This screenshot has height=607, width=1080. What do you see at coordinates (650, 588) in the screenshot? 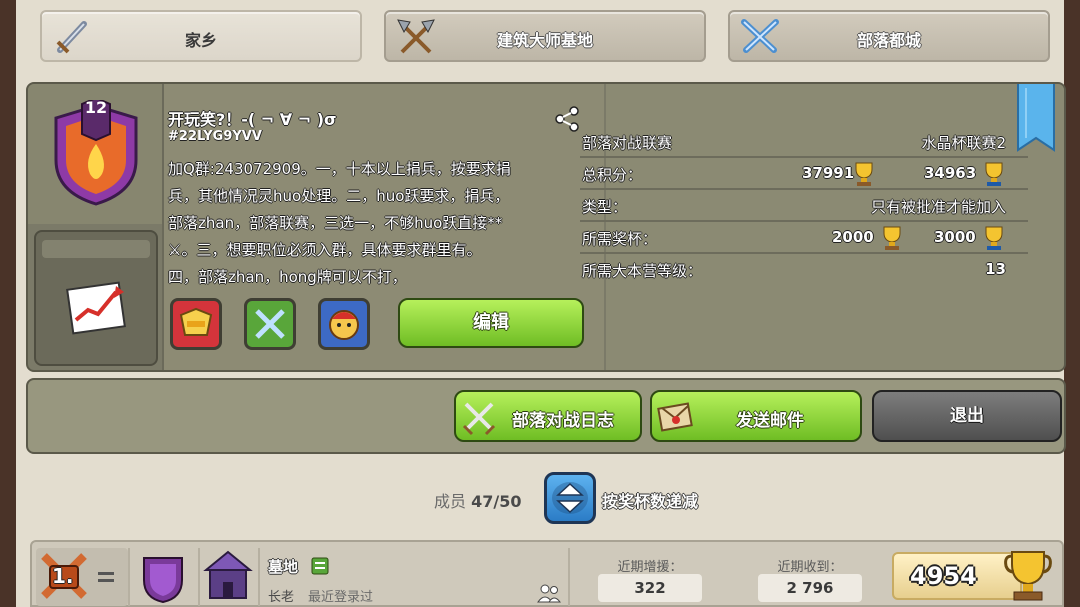
I see `donated-value: 322` at bounding box center [650, 588].